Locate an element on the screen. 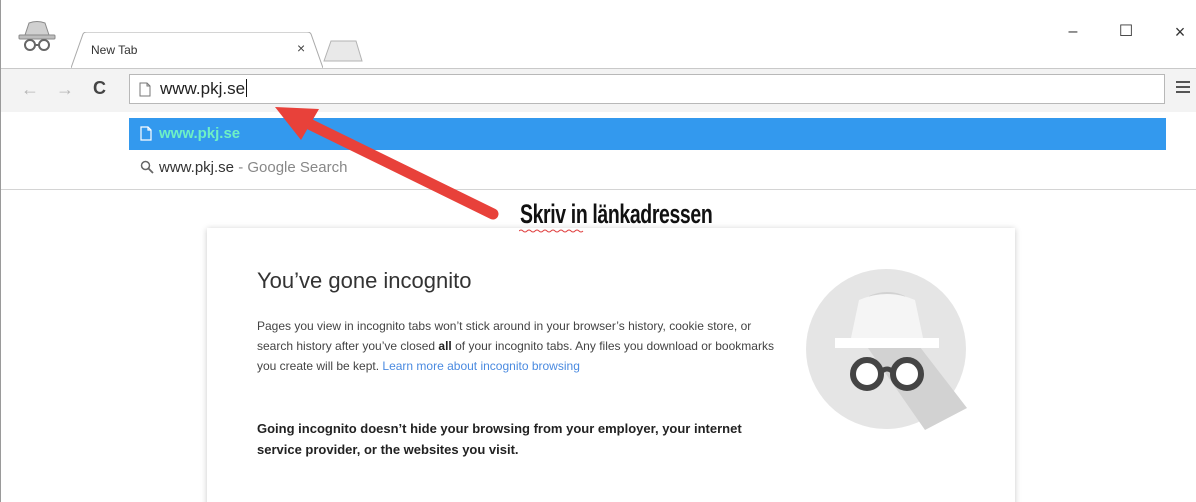 The image size is (1196, 502). address-bar-text: www.pkj.se is located at coordinates (204, 88).